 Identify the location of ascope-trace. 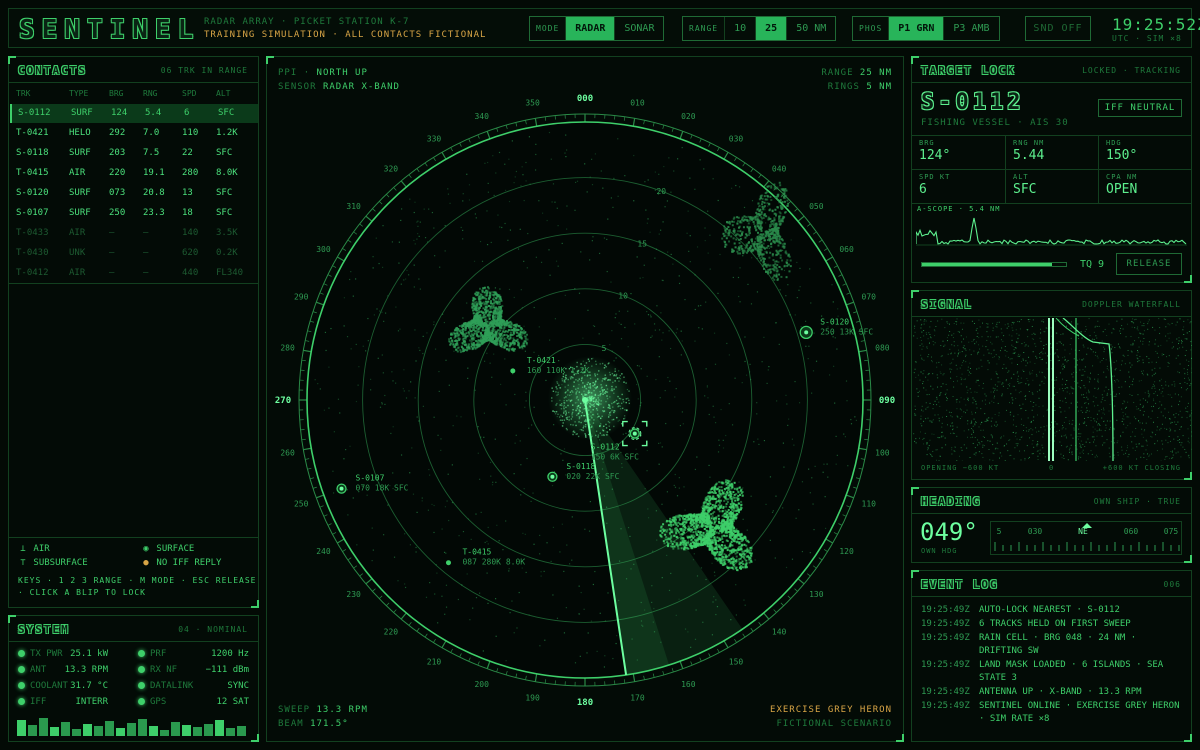
(1051, 231).